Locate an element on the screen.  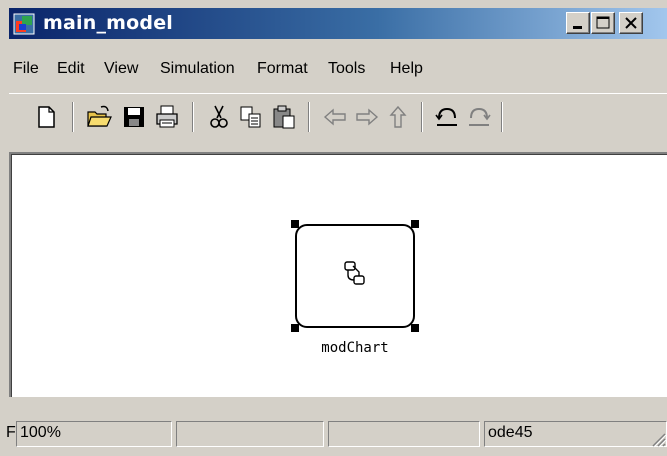
save-icon is located at coordinates (134, 117).